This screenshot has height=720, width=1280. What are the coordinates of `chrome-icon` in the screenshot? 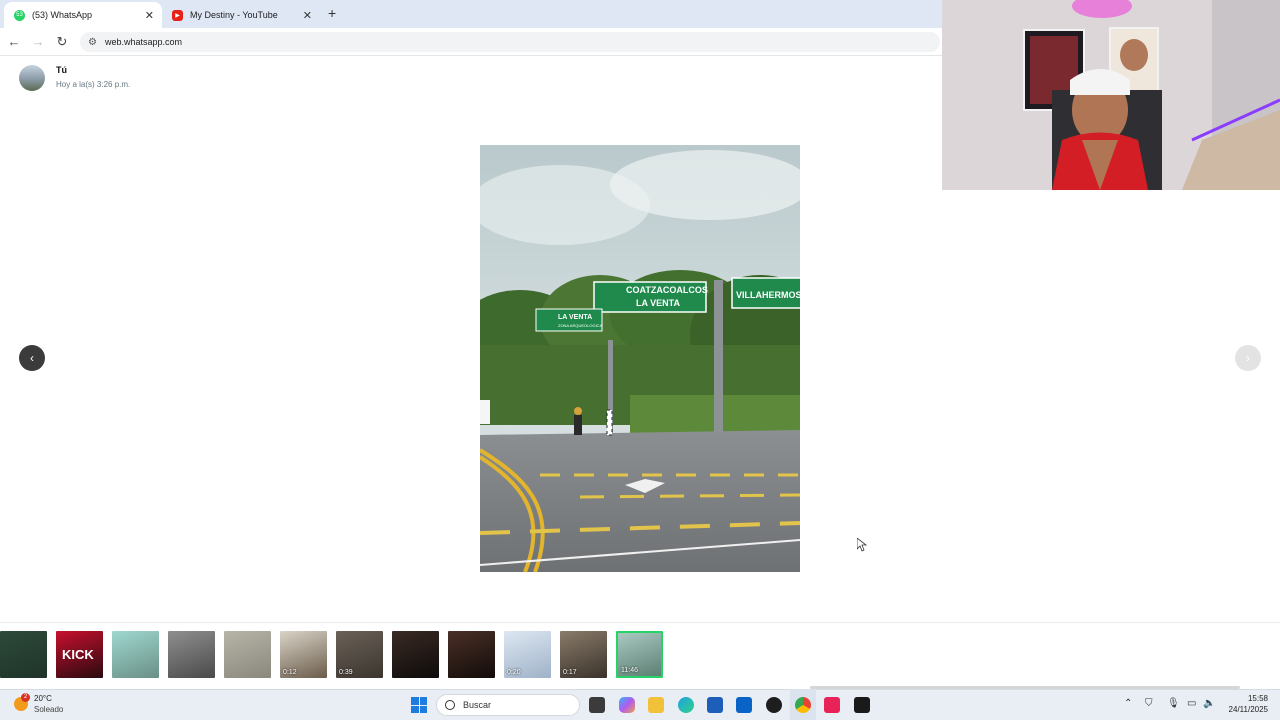 It's located at (803, 705).